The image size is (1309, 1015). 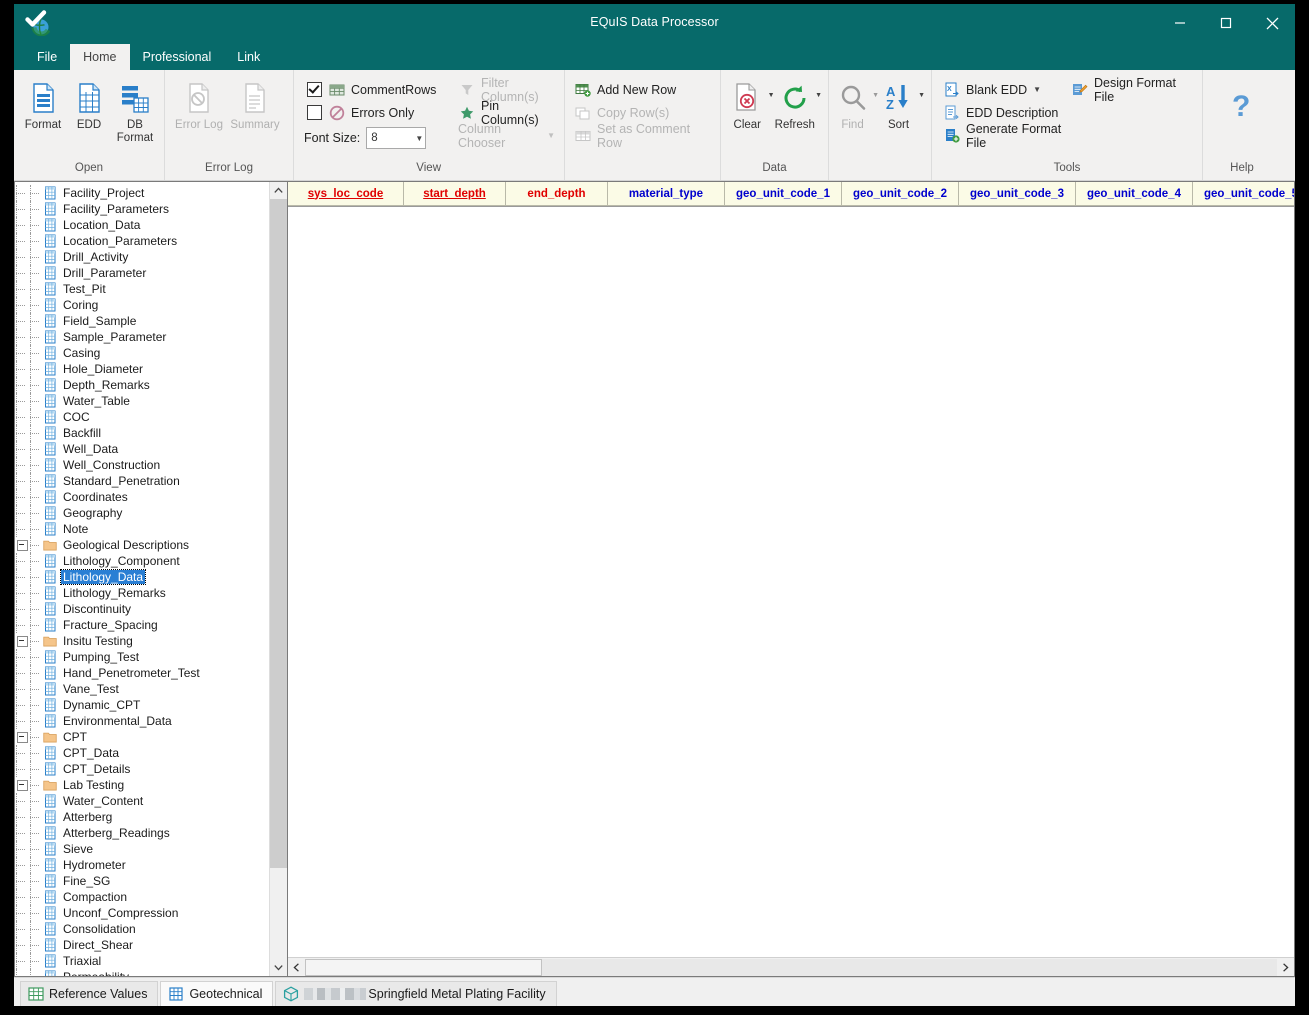 What do you see at coordinates (346, 194) in the screenshot?
I see `column-header: sys_loc_code` at bounding box center [346, 194].